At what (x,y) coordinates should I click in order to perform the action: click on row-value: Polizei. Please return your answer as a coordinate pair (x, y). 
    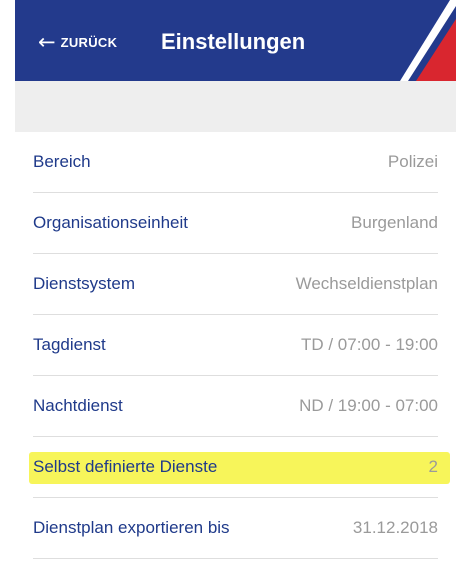
    Looking at the image, I should click on (412, 161).